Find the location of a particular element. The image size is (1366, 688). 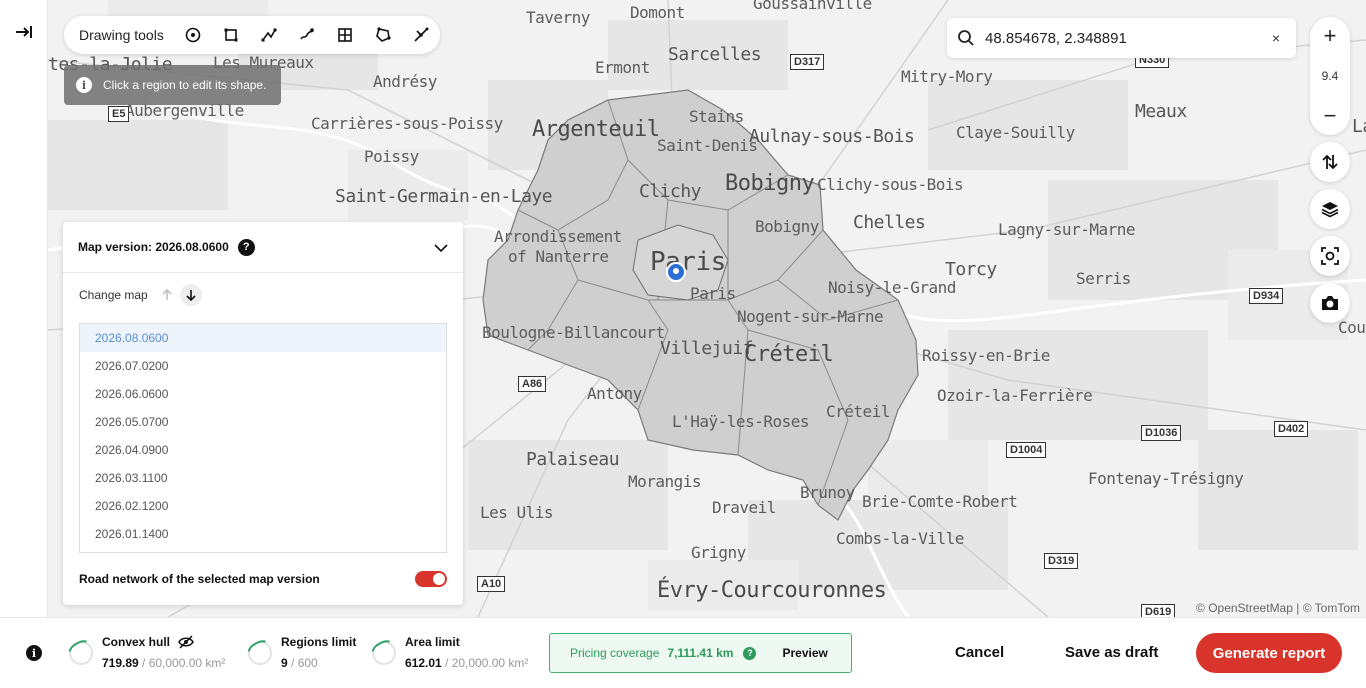

sort-descending-button is located at coordinates (190, 295).